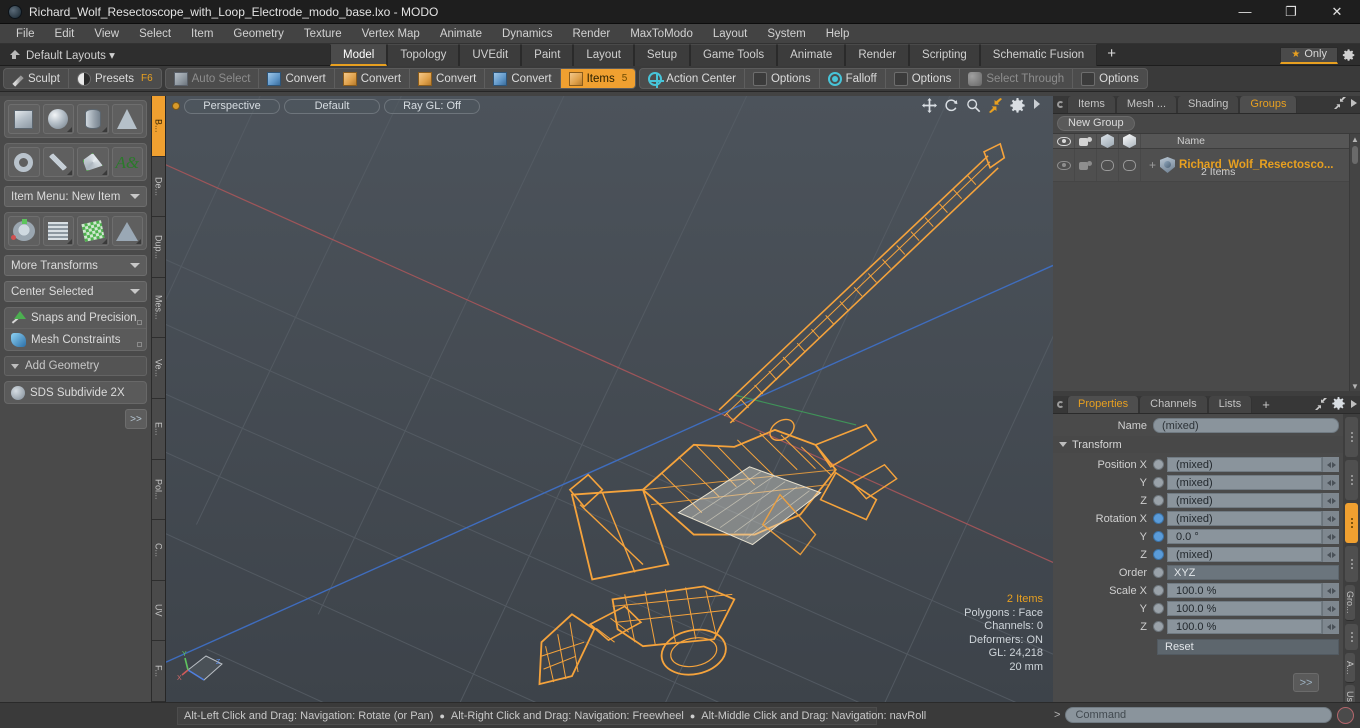 Image resolution: width=1360 pixels, height=728 pixels. What do you see at coordinates (730, 34) in the screenshot?
I see `menu-item-layout: Layout` at bounding box center [730, 34].